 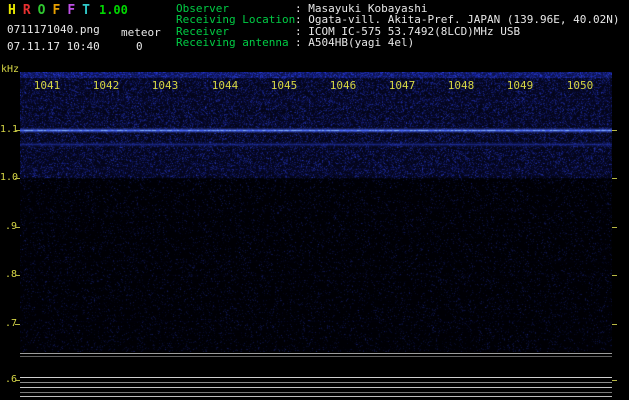 I want to click on x-axis-label: 1041, so click(x=47, y=85).